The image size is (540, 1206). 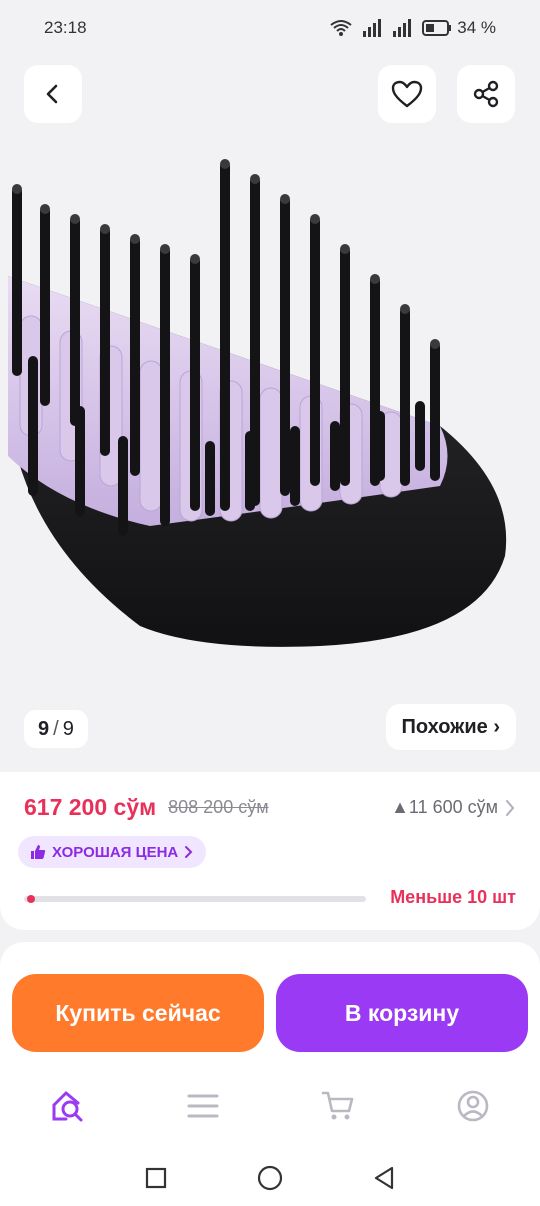 What do you see at coordinates (90, 807) in the screenshot?
I see `current-price: 617 200 сўм` at bounding box center [90, 807].